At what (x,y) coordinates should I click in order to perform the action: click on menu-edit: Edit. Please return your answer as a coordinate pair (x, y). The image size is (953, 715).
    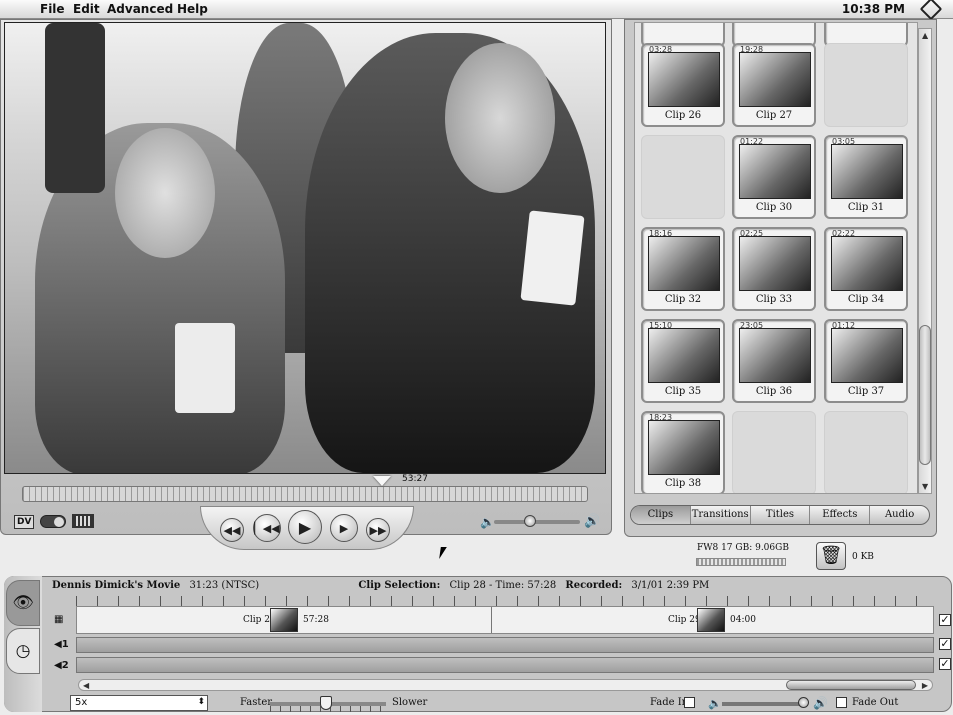
    Looking at the image, I should click on (86, 9).